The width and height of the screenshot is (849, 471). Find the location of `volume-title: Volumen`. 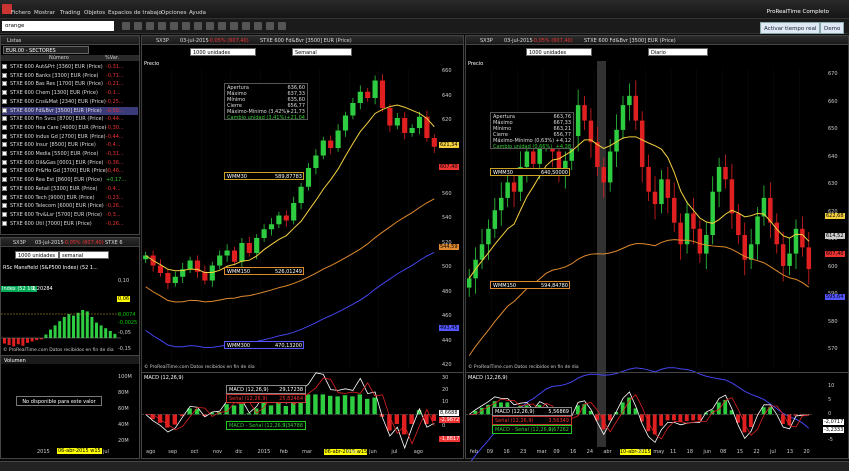

volume-title: Volumen is located at coordinates (15, 361).